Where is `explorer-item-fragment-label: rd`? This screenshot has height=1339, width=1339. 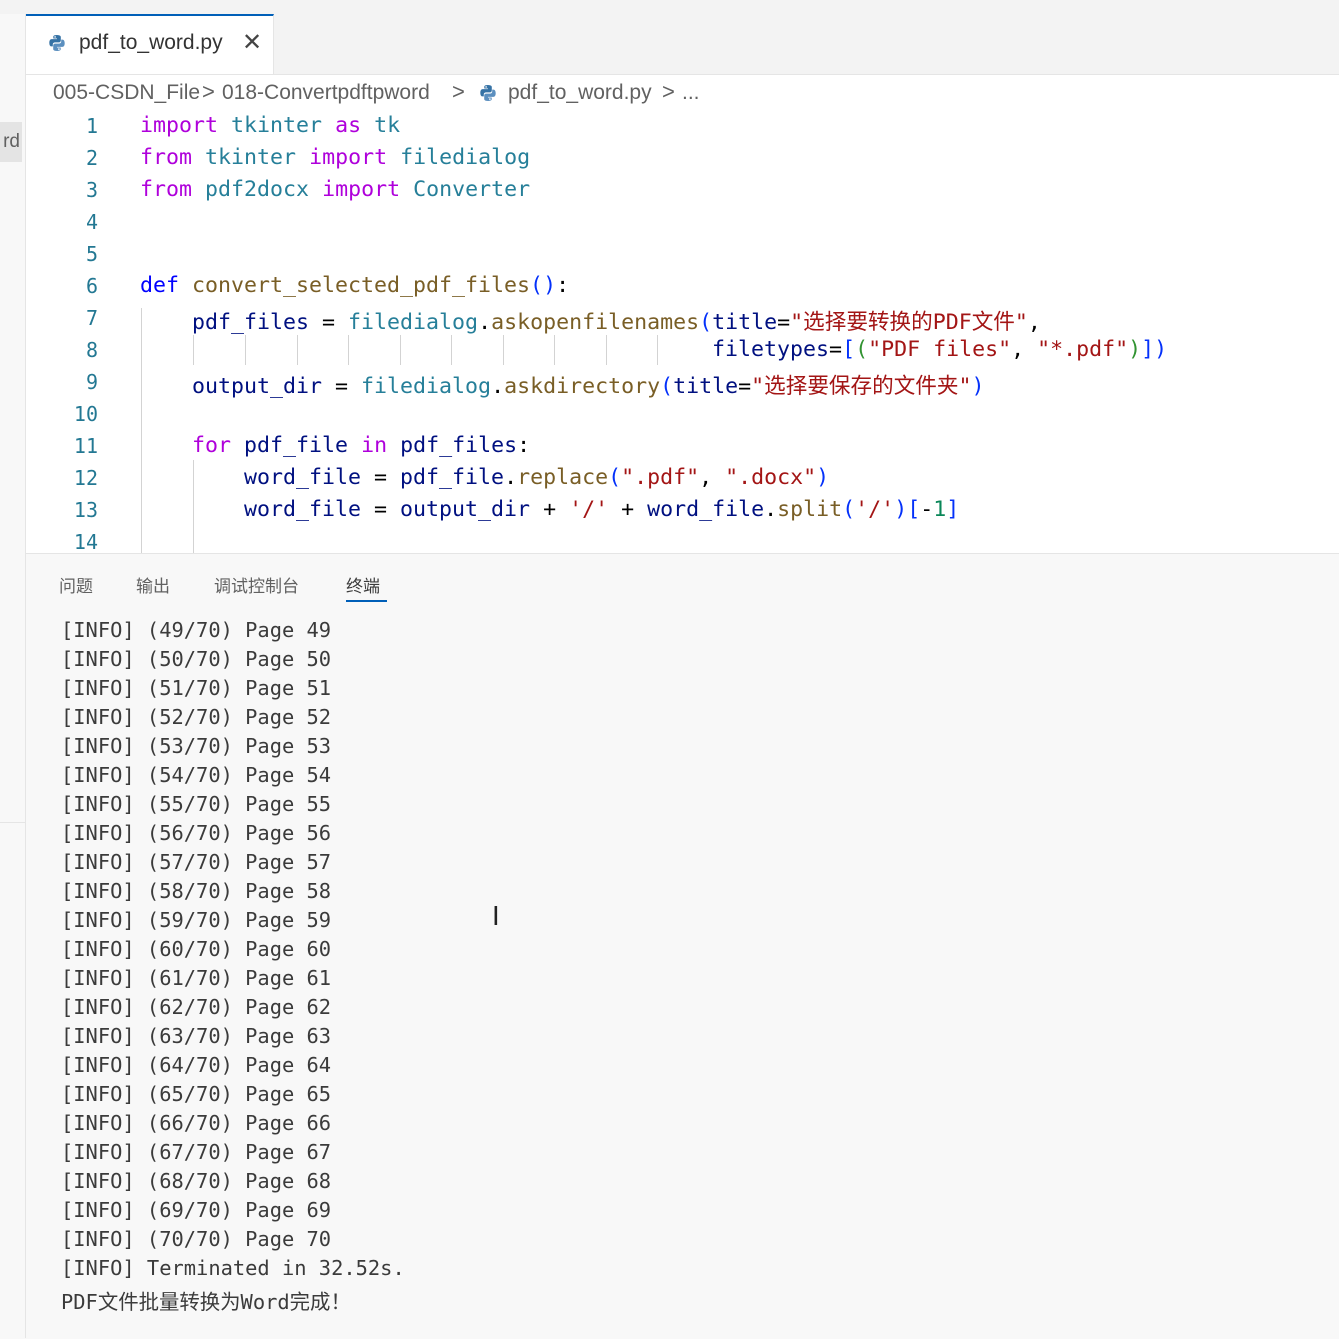 explorer-item-fragment-label: rd is located at coordinates (11, 141).